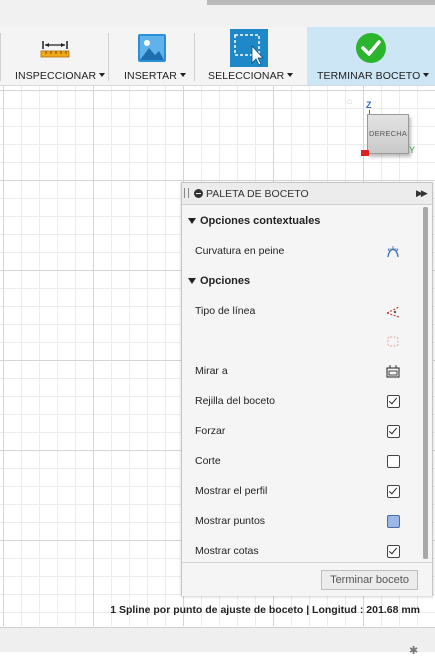 Image resolution: width=435 pixels, height=657 pixels. I want to click on section-options: Opciones, so click(302, 282).